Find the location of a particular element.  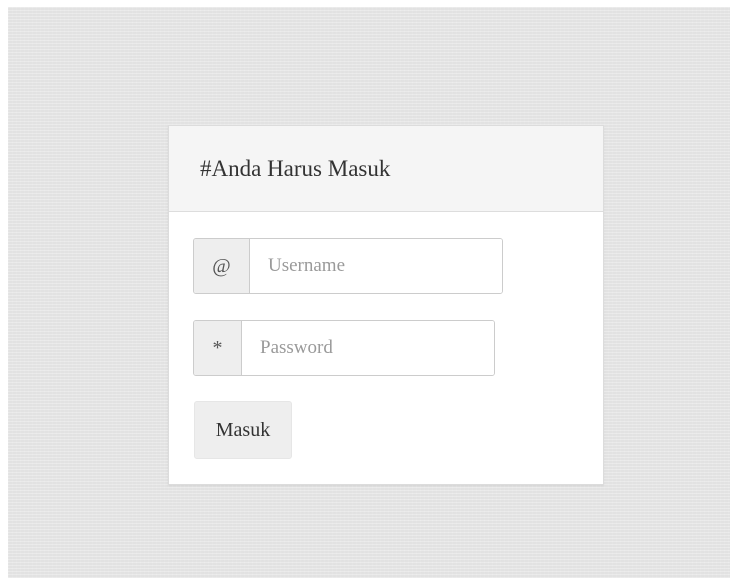

login-title: #Anda Harus Masuk is located at coordinates (295, 168).